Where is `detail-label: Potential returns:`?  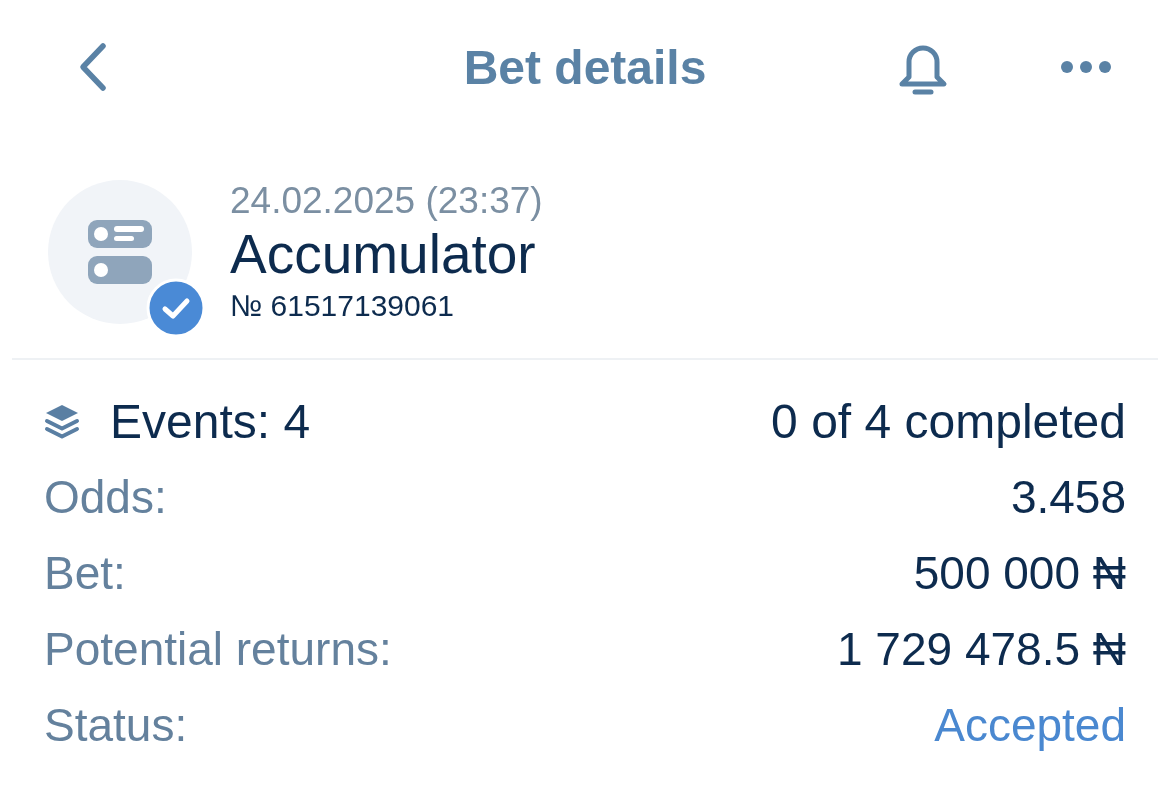 detail-label: Potential returns: is located at coordinates (218, 649).